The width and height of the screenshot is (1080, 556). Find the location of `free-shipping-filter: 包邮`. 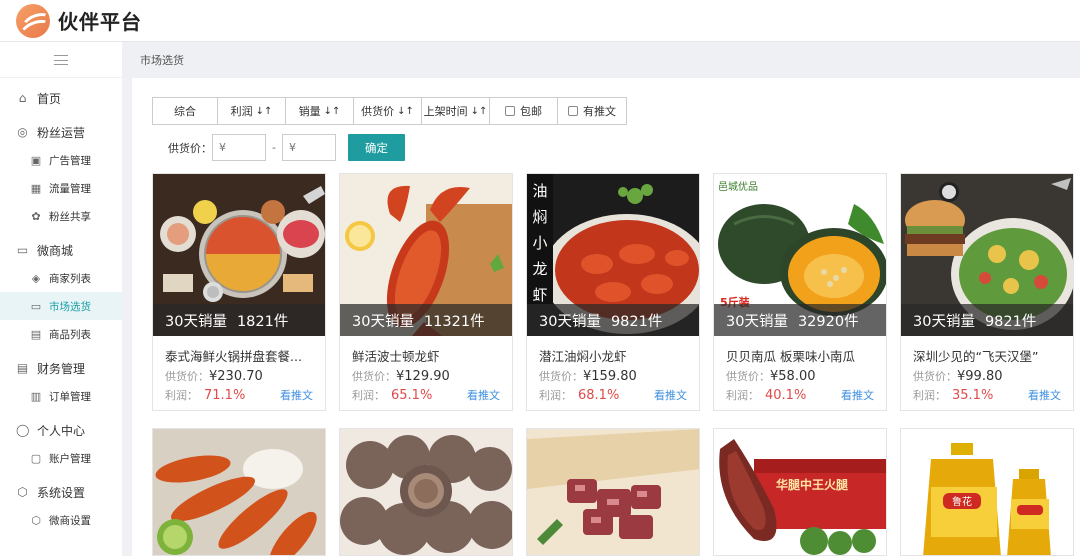

free-shipping-filter: 包邮 is located at coordinates (524, 111).